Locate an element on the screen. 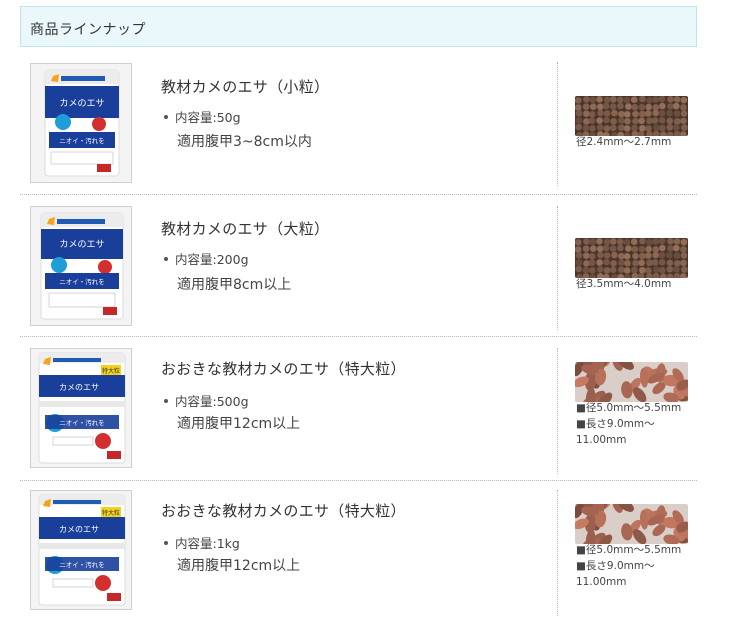 The width and height of the screenshot is (750, 640). capacity-text: 内容量:1kg is located at coordinates (207, 543).